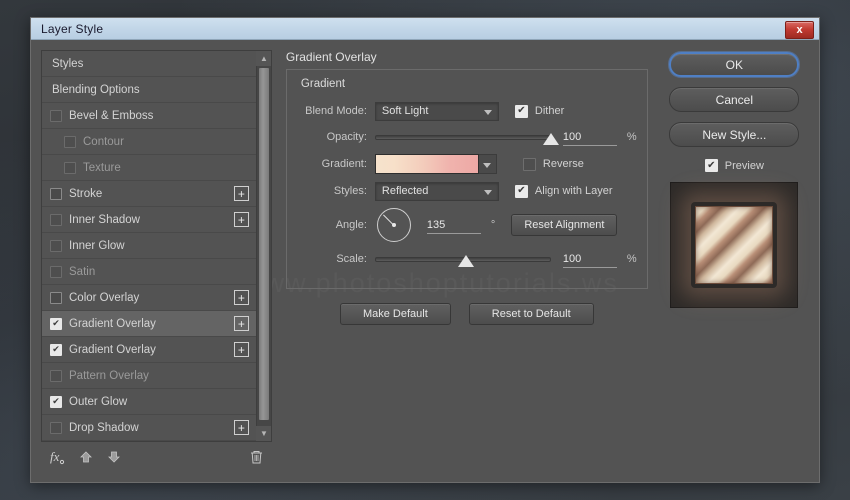 Image resolution: width=850 pixels, height=500 pixels. I want to click on scrollbar-thumb, so click(263, 244).